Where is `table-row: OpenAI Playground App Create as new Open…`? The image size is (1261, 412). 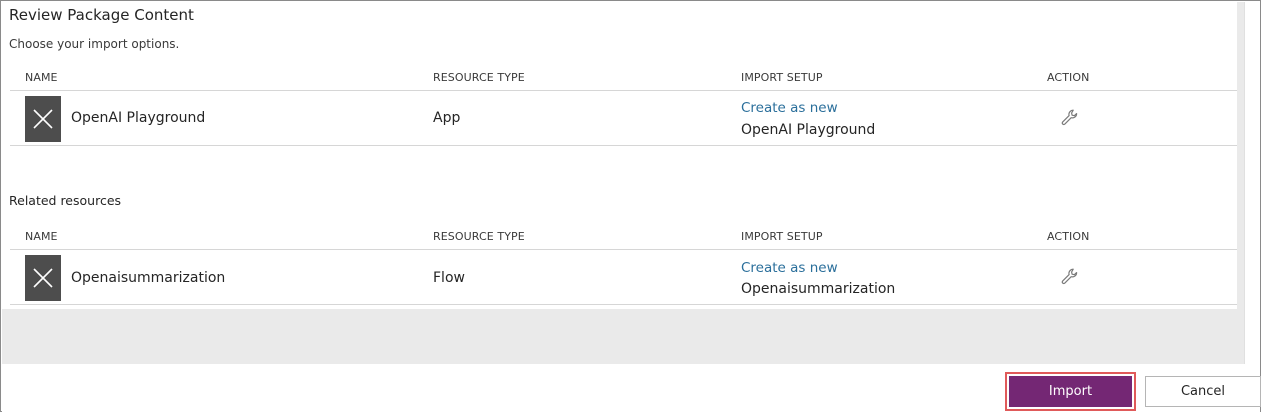
table-row: OpenAI Playground App Create as new Open… is located at coordinates (623, 119).